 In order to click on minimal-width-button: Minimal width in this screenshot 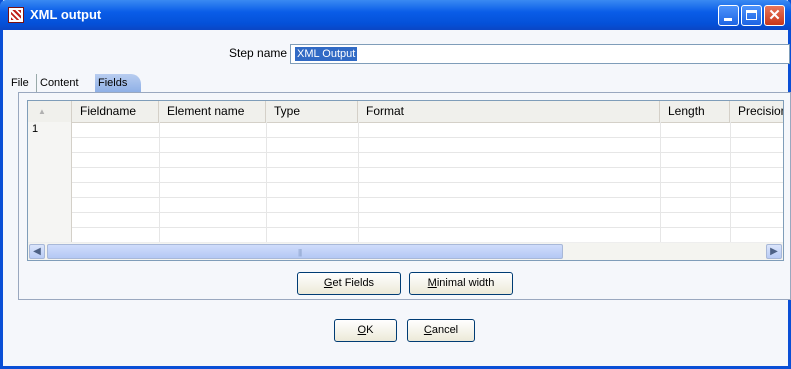, I will do `click(461, 283)`.